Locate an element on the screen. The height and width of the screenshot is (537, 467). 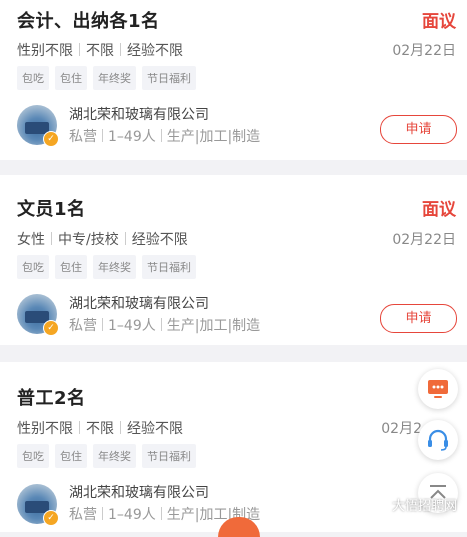
headset-icon is located at coordinates (438, 440).